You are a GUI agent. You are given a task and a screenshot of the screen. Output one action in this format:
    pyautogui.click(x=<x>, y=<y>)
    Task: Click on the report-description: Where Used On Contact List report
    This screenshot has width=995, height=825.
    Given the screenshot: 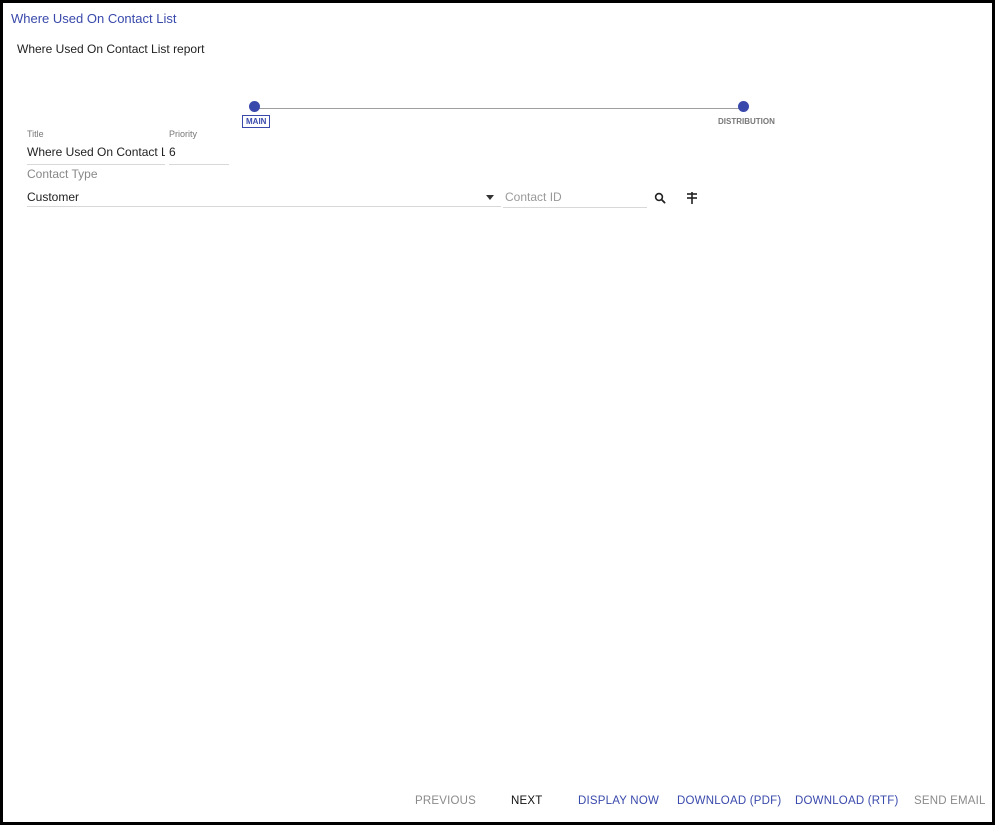 What is the action you would take?
    pyautogui.click(x=111, y=49)
    